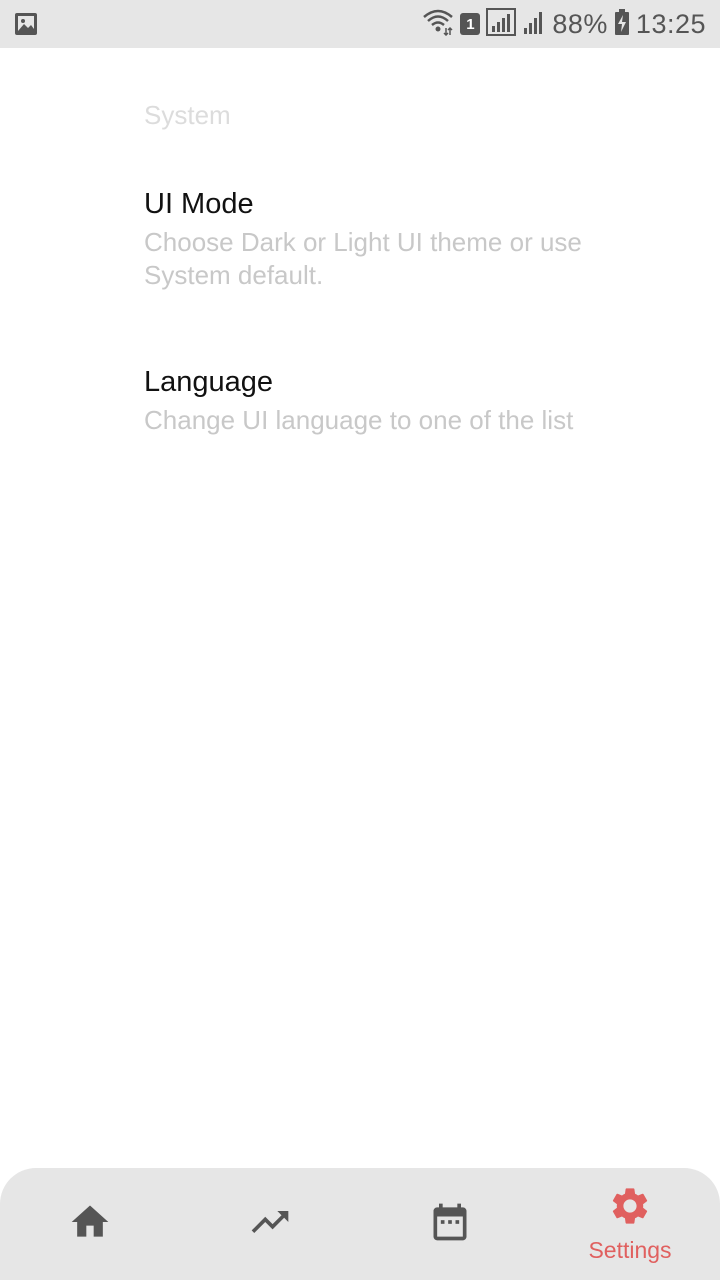  What do you see at coordinates (670, 23) in the screenshot?
I see `clock: 13:25` at bounding box center [670, 23].